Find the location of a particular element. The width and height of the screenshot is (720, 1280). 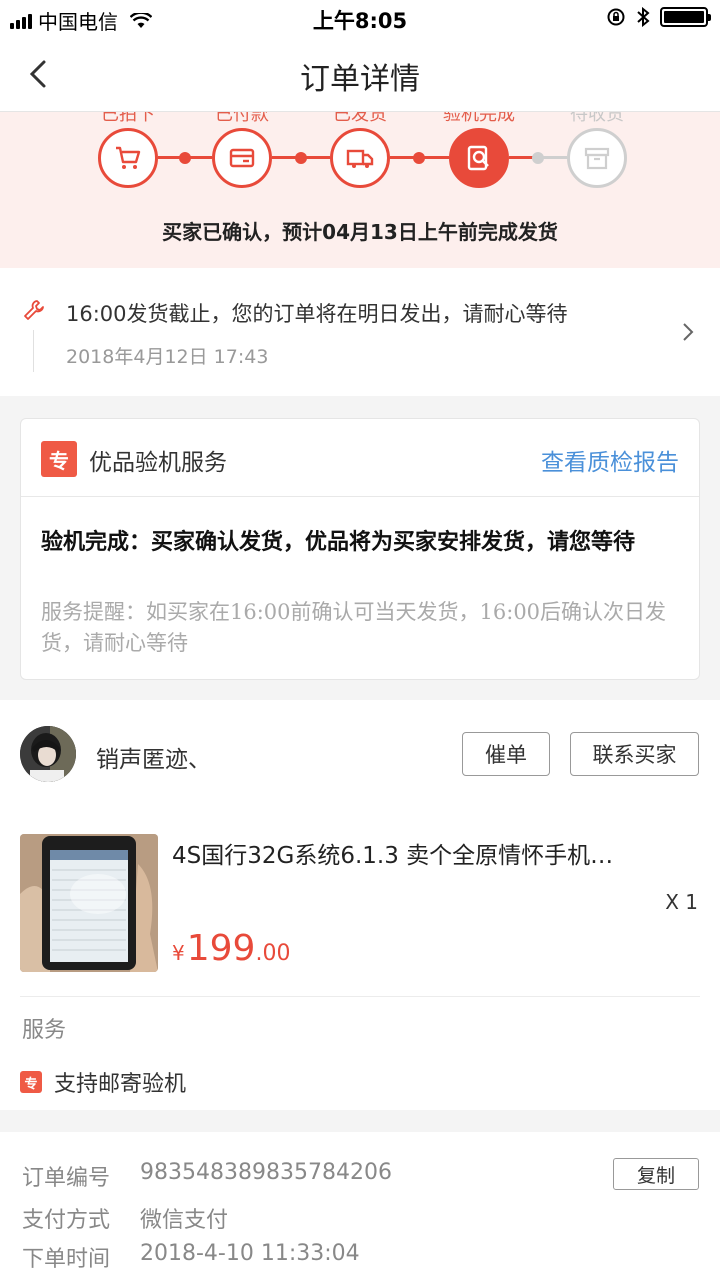

step-inspected is located at coordinates (479, 158).